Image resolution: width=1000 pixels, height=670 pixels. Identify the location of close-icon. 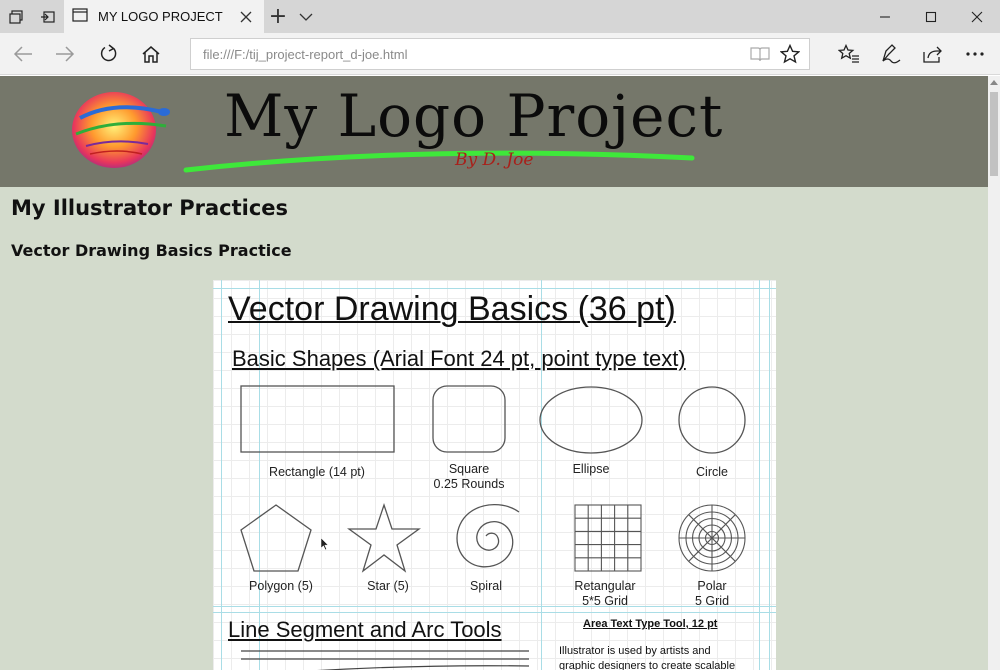
(246, 17).